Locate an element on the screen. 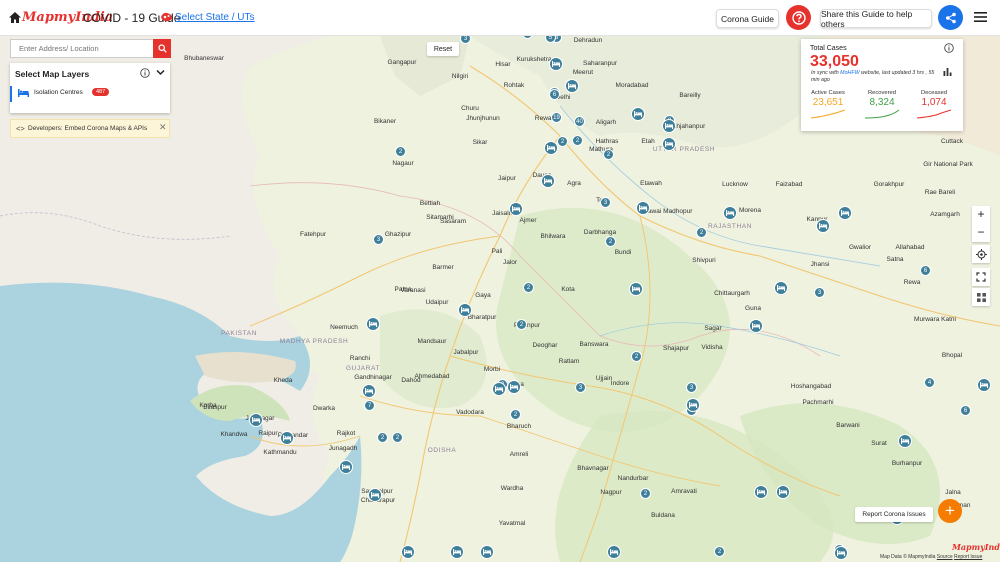  place-label: Bhopal is located at coordinates (952, 355).